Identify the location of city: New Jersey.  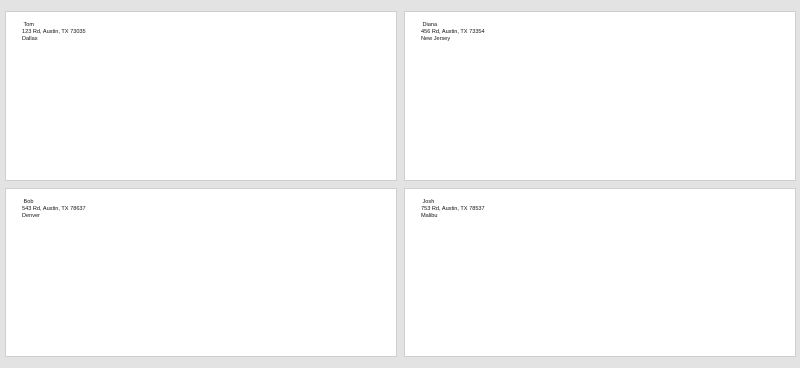
(436, 39).